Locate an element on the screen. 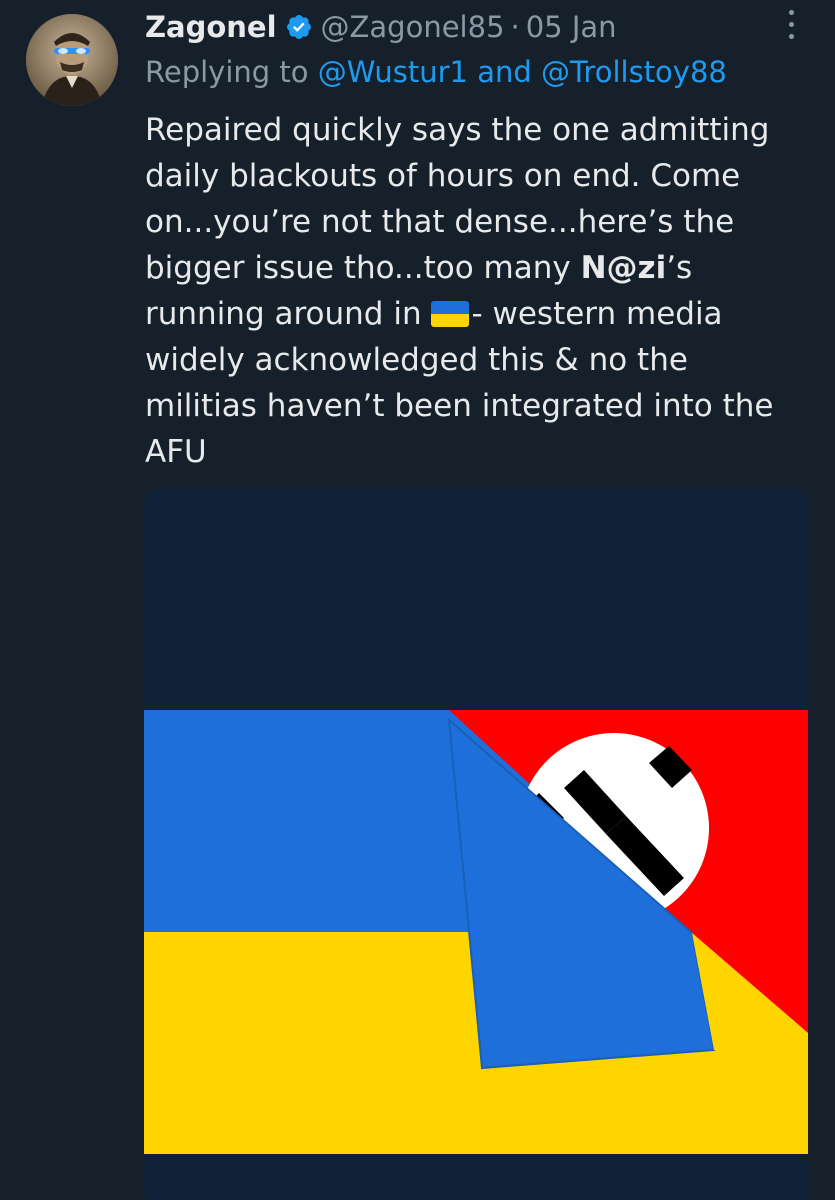 This screenshot has width=835, height=1200. mention-link-2: @Trollstoy88 is located at coordinates (634, 72).